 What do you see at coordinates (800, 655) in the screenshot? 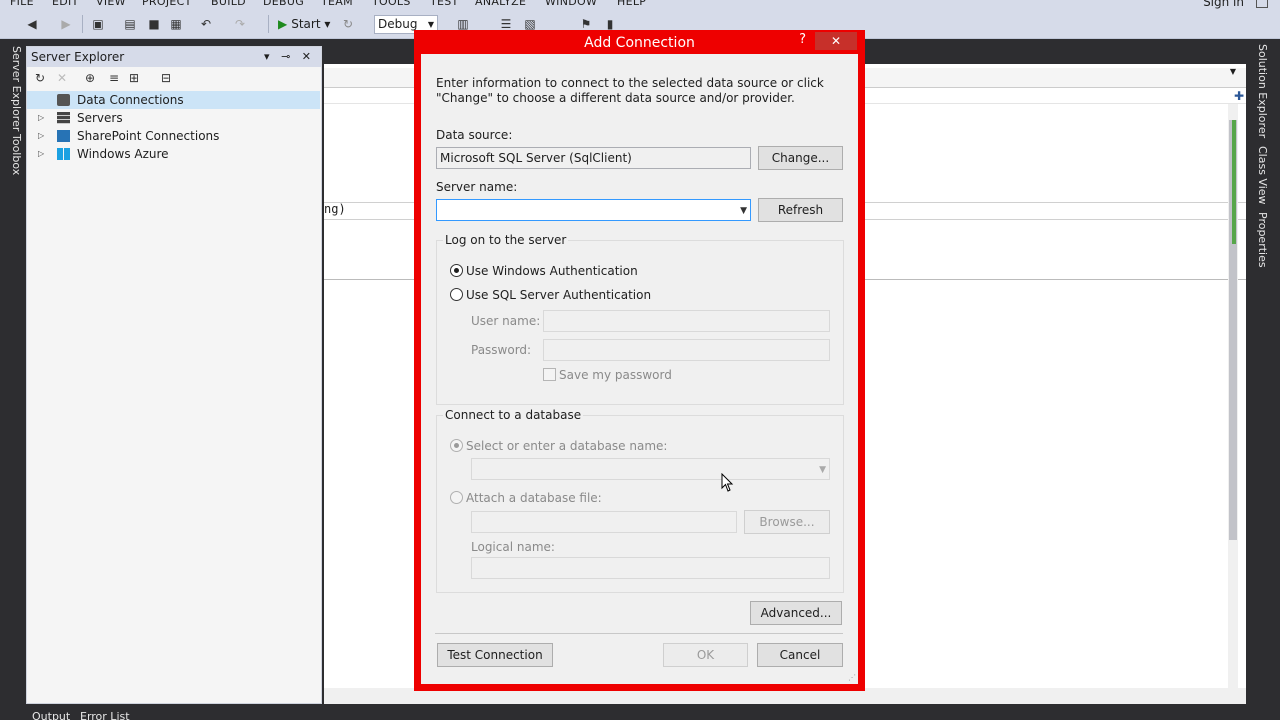
I see `cancel-button: Cancel` at bounding box center [800, 655].